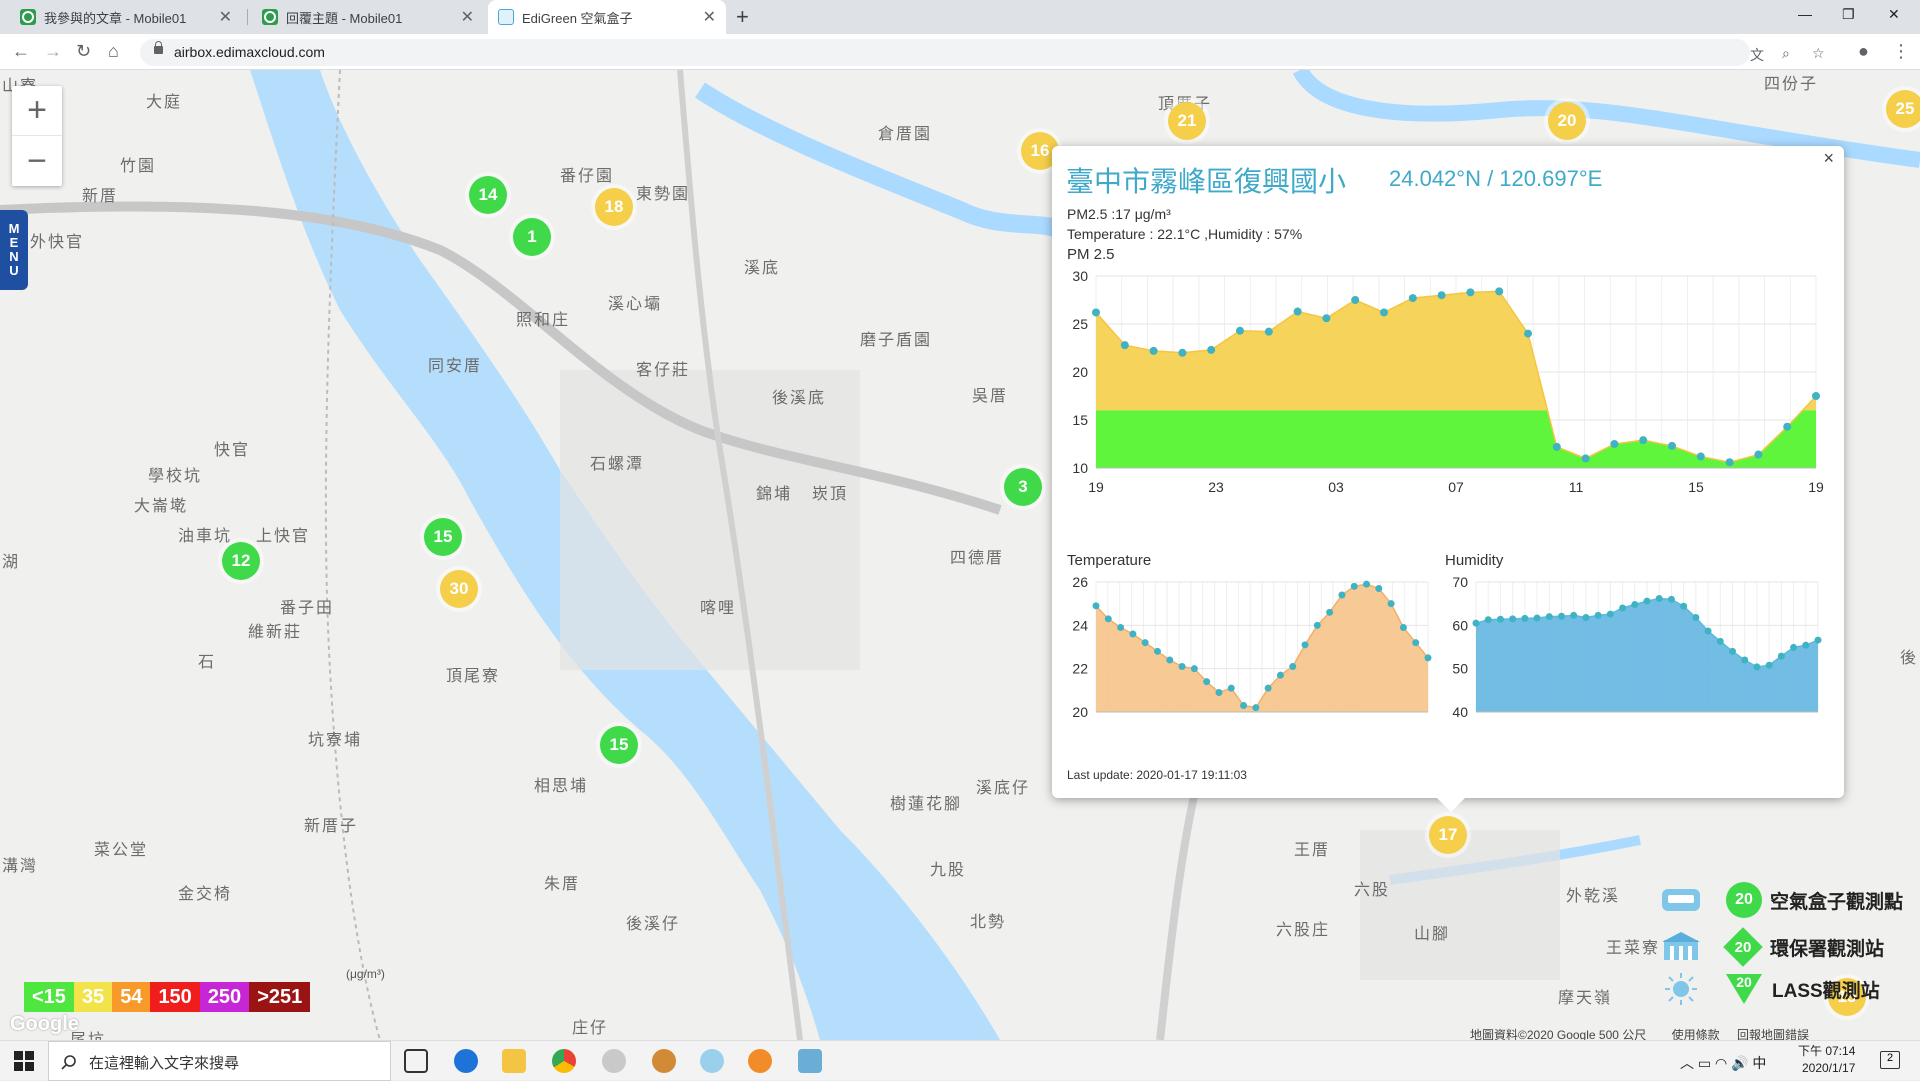  Describe the element at coordinates (1863, 51) in the screenshot. I see `profile-icon: ●` at that location.